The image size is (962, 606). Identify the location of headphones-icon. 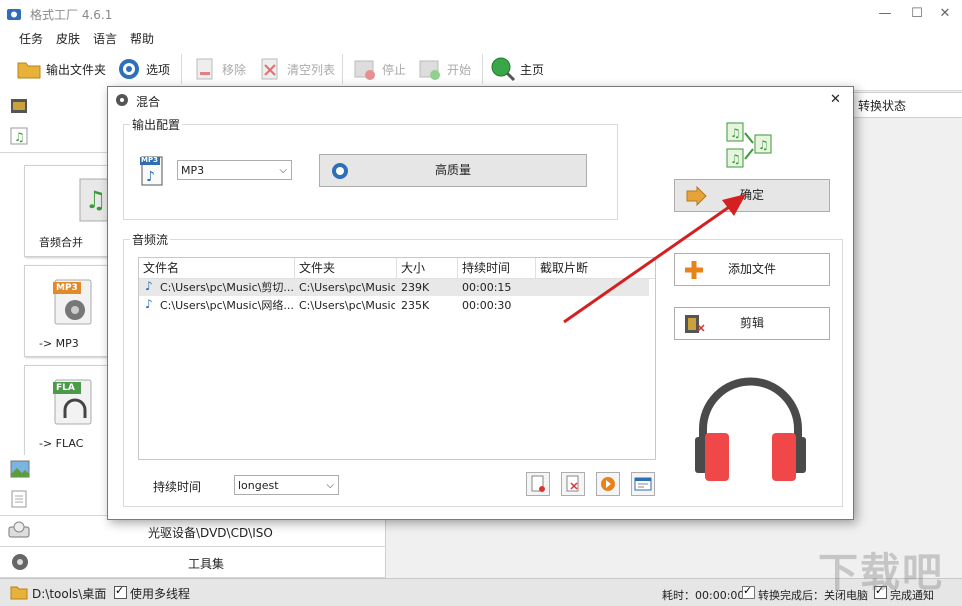
(750, 431).